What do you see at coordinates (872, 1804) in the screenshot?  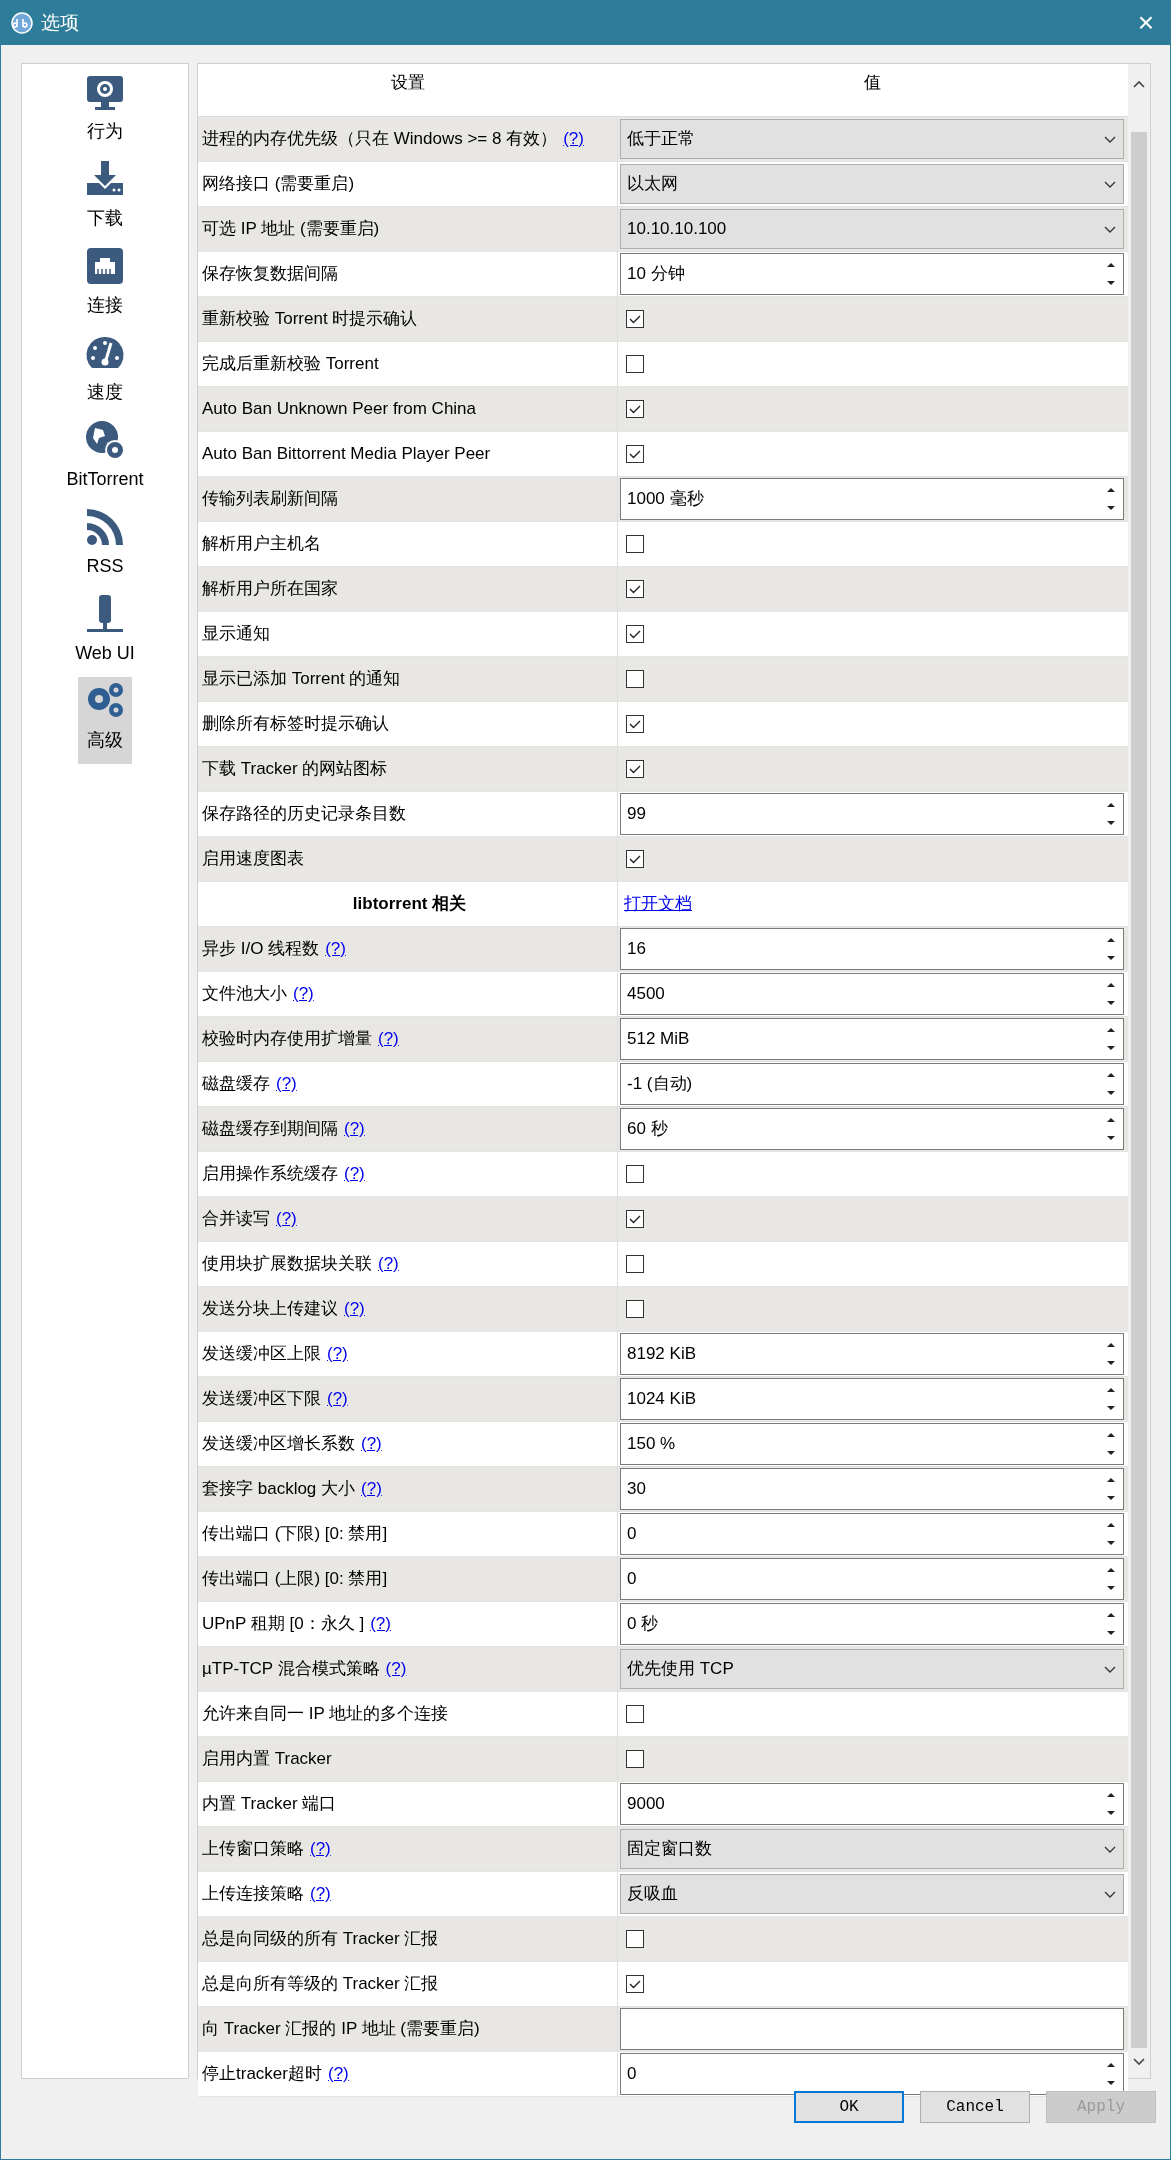 I see `spin-box: 9000` at bounding box center [872, 1804].